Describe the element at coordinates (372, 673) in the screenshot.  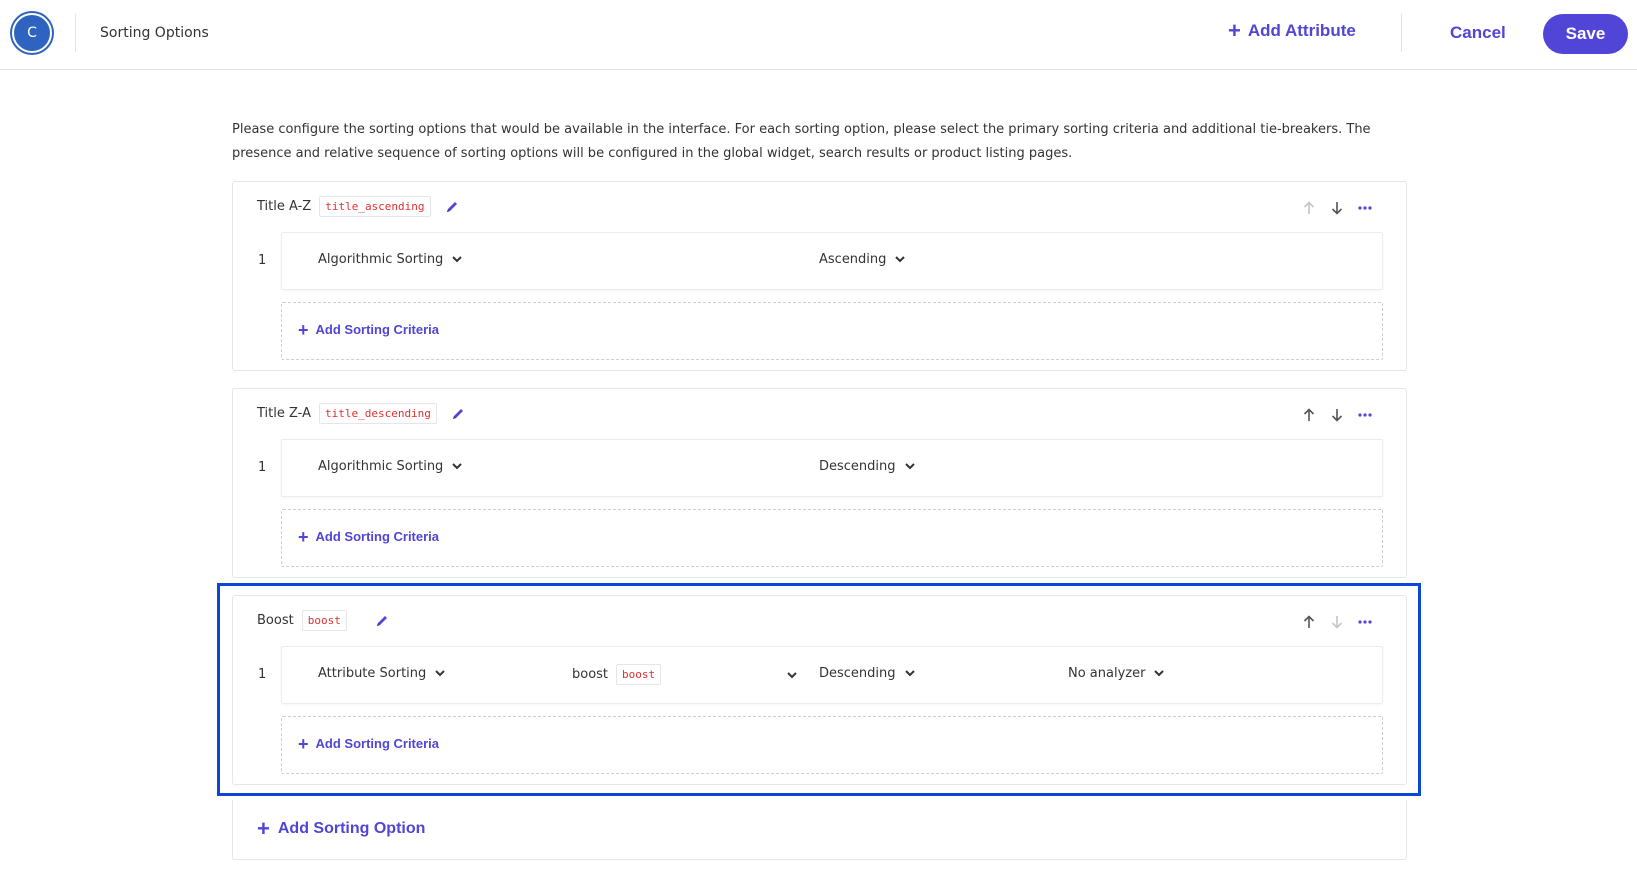
I see `sorting-type-value: Attribute Sorting` at that location.